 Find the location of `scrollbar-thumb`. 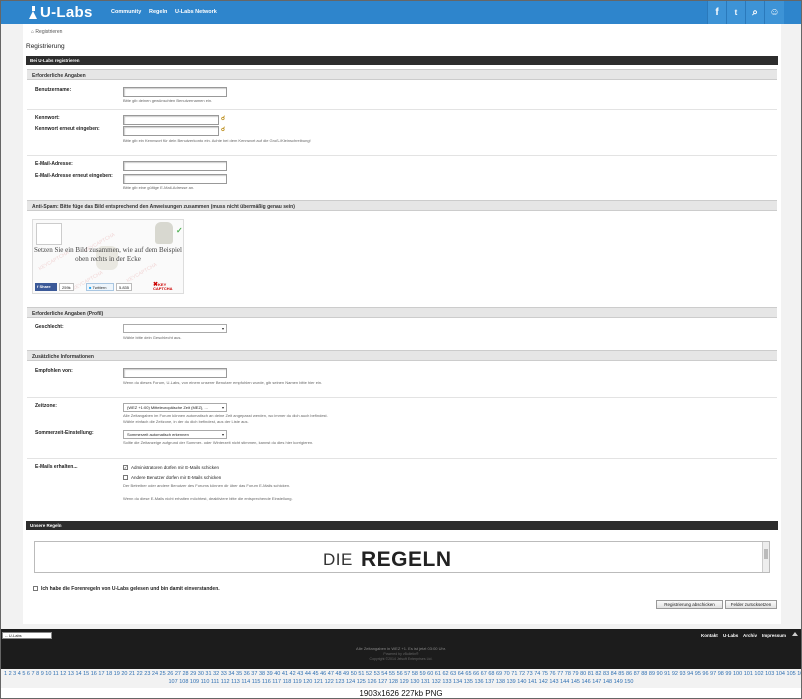

scrollbar-thumb is located at coordinates (766, 554).